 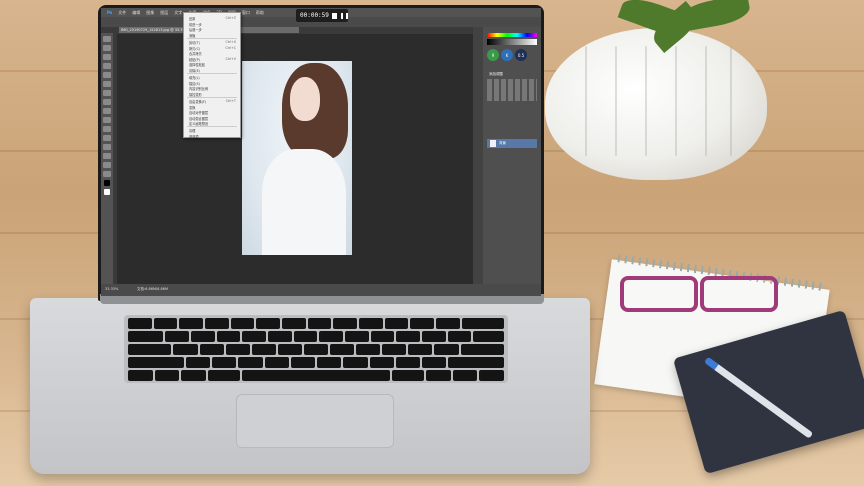 I want to click on stop-icon, so click(x=334, y=15).